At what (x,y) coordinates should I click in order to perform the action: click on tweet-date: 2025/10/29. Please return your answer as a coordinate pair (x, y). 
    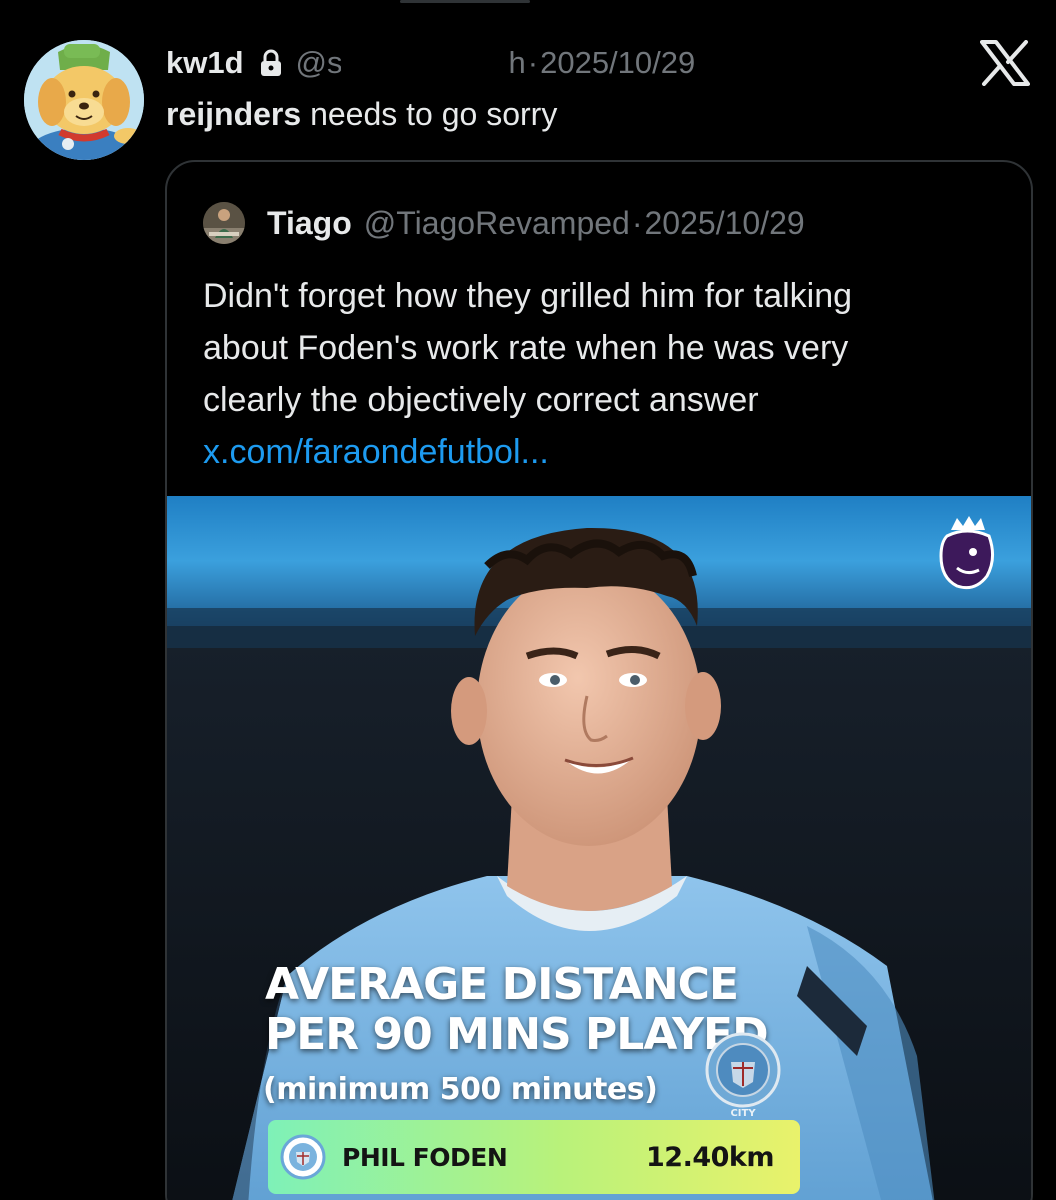
    Looking at the image, I should click on (617, 63).